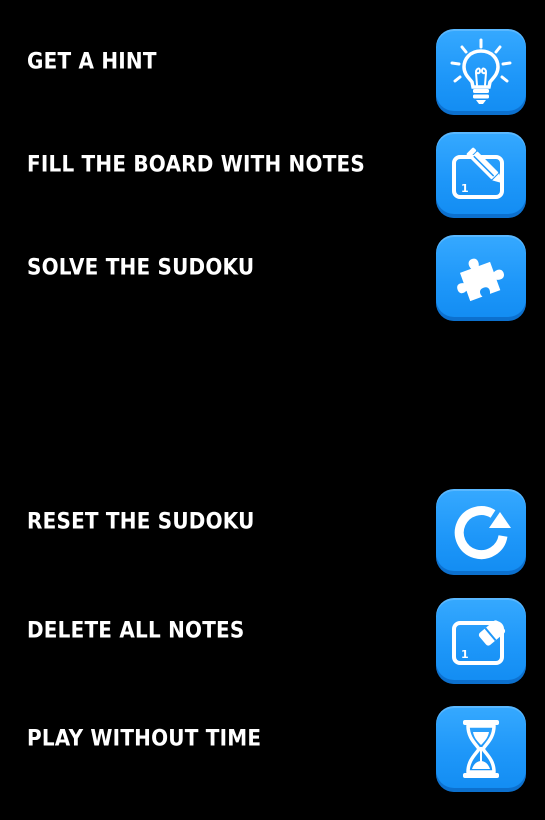  Describe the element at coordinates (272, 278) in the screenshot. I see `menu-row-solve: SOLVE THE SUDOKU` at that location.